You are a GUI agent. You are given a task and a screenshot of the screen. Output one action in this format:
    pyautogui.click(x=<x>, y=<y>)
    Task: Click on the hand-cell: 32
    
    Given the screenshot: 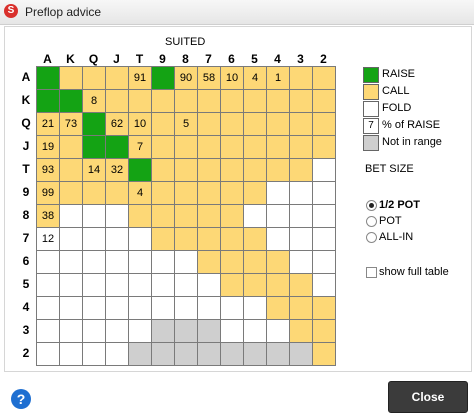 What is the action you would take?
    pyautogui.click(x=117, y=170)
    